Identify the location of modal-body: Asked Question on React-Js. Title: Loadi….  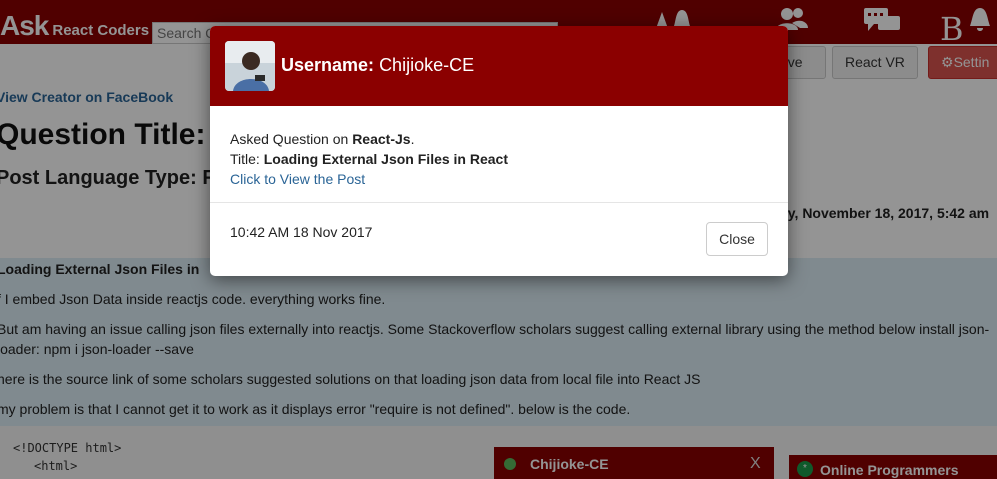
(369, 159).